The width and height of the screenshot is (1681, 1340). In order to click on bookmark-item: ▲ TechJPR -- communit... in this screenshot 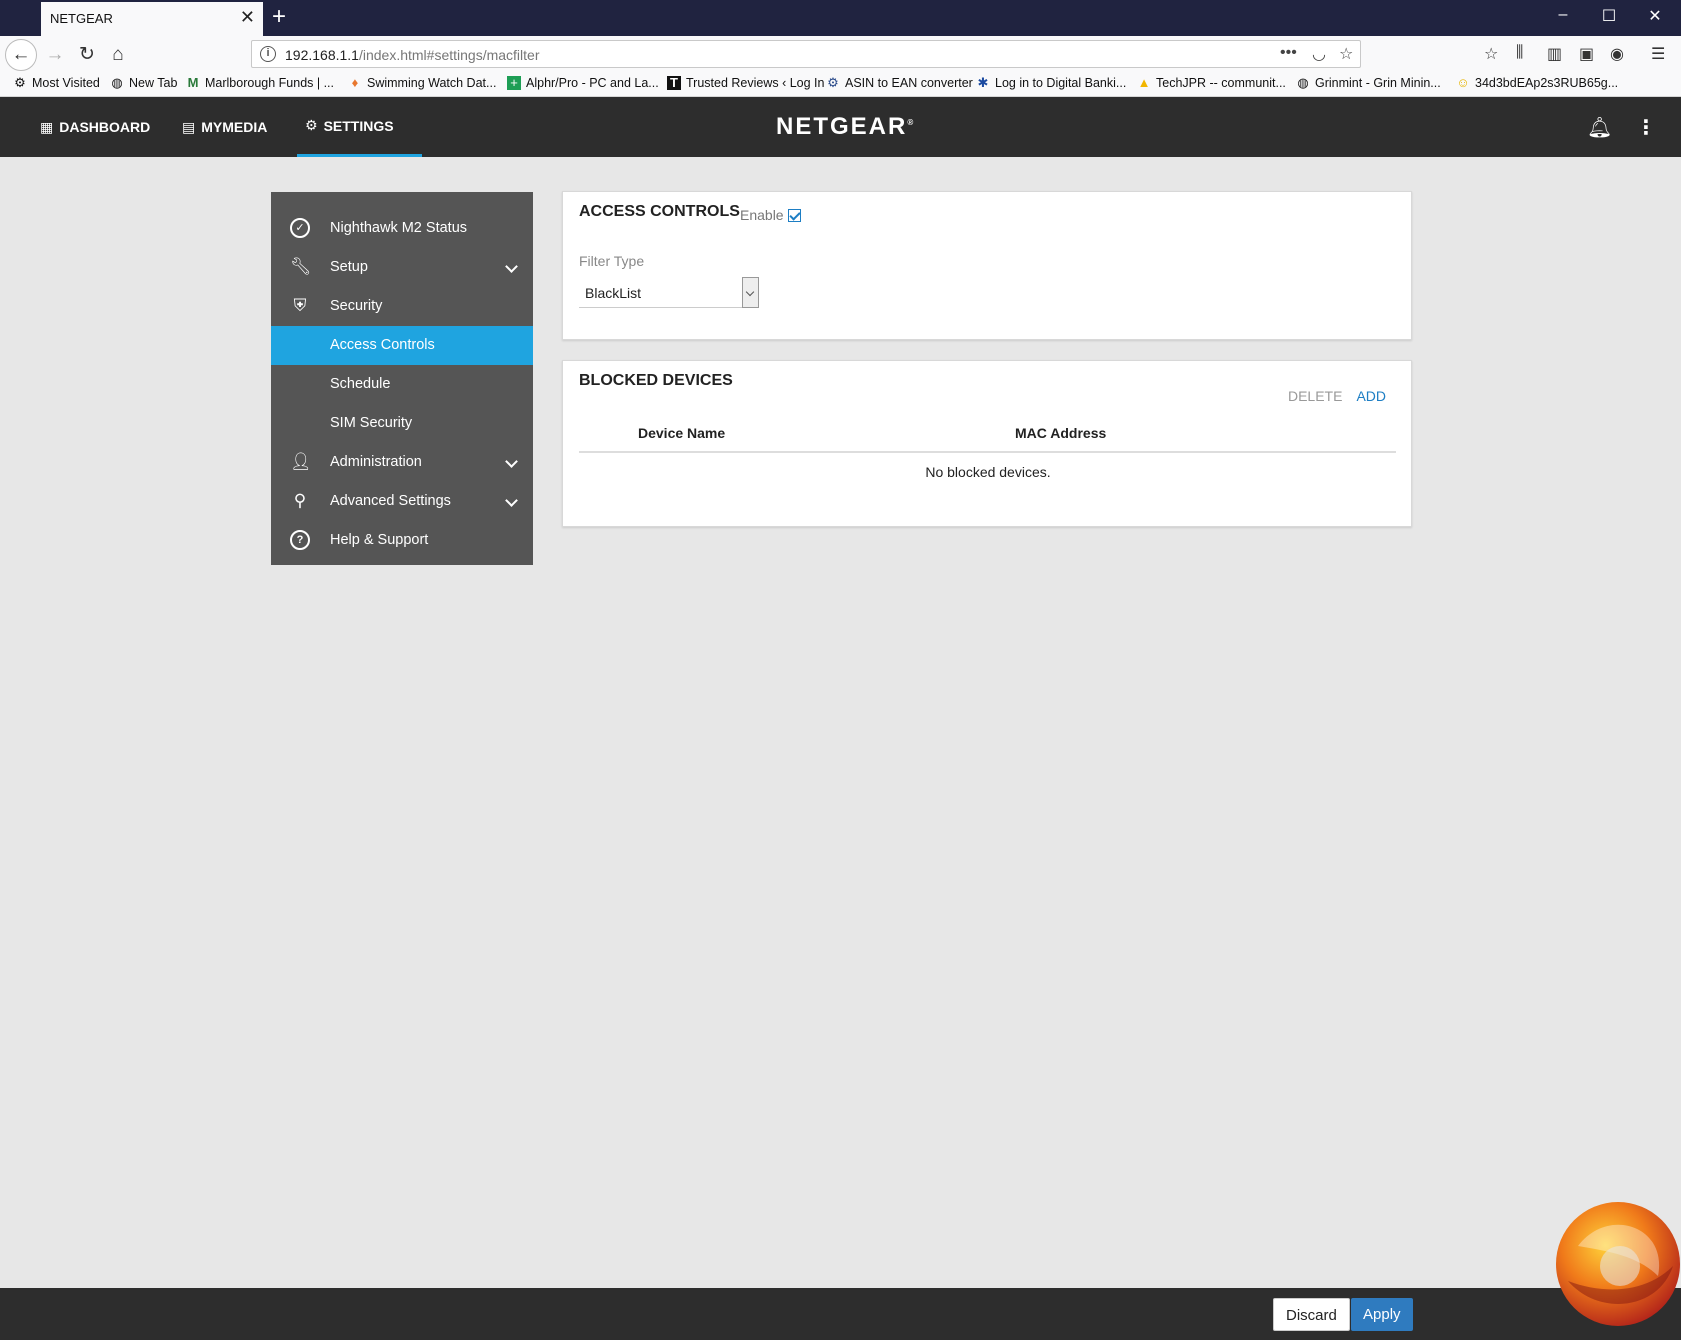, I will do `click(1211, 83)`.